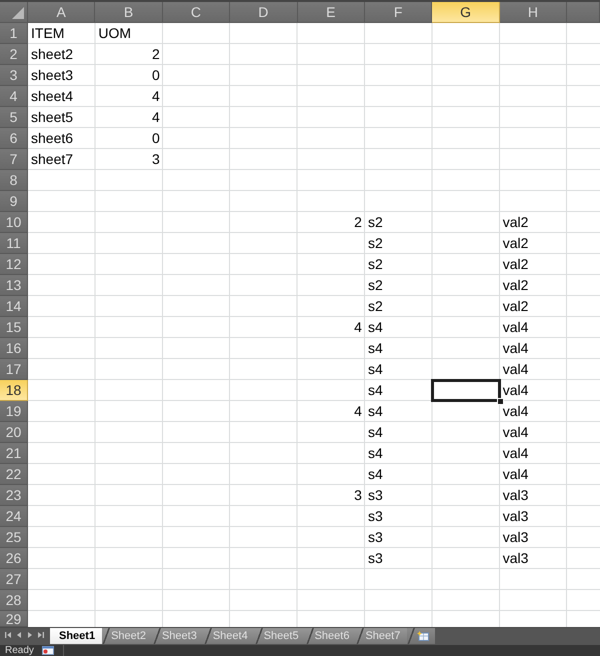 The image size is (600, 656). I want to click on table-cell: sheet3, so click(62, 75).